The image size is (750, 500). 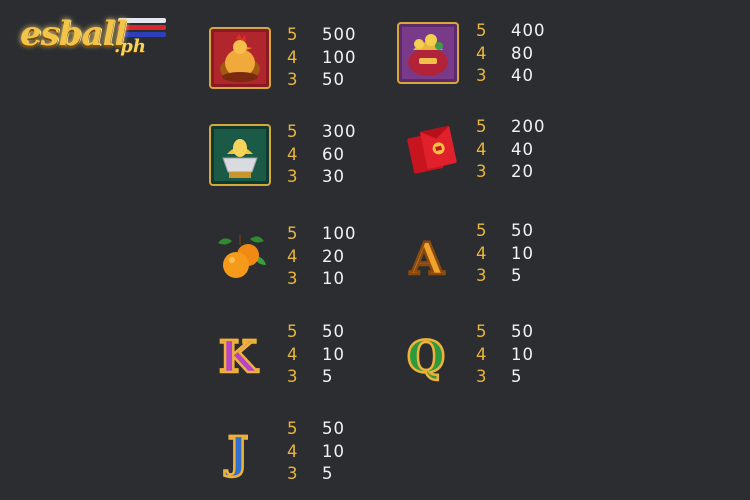 I want to click on pay-row: 3 10, so click(x=322, y=279).